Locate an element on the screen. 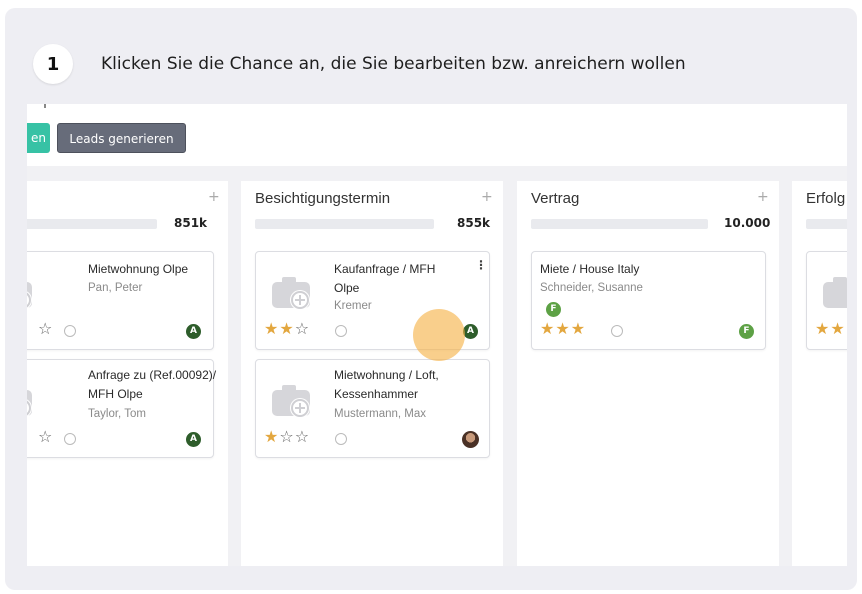 The image size is (862, 594). owner-badge: F is located at coordinates (553, 309).